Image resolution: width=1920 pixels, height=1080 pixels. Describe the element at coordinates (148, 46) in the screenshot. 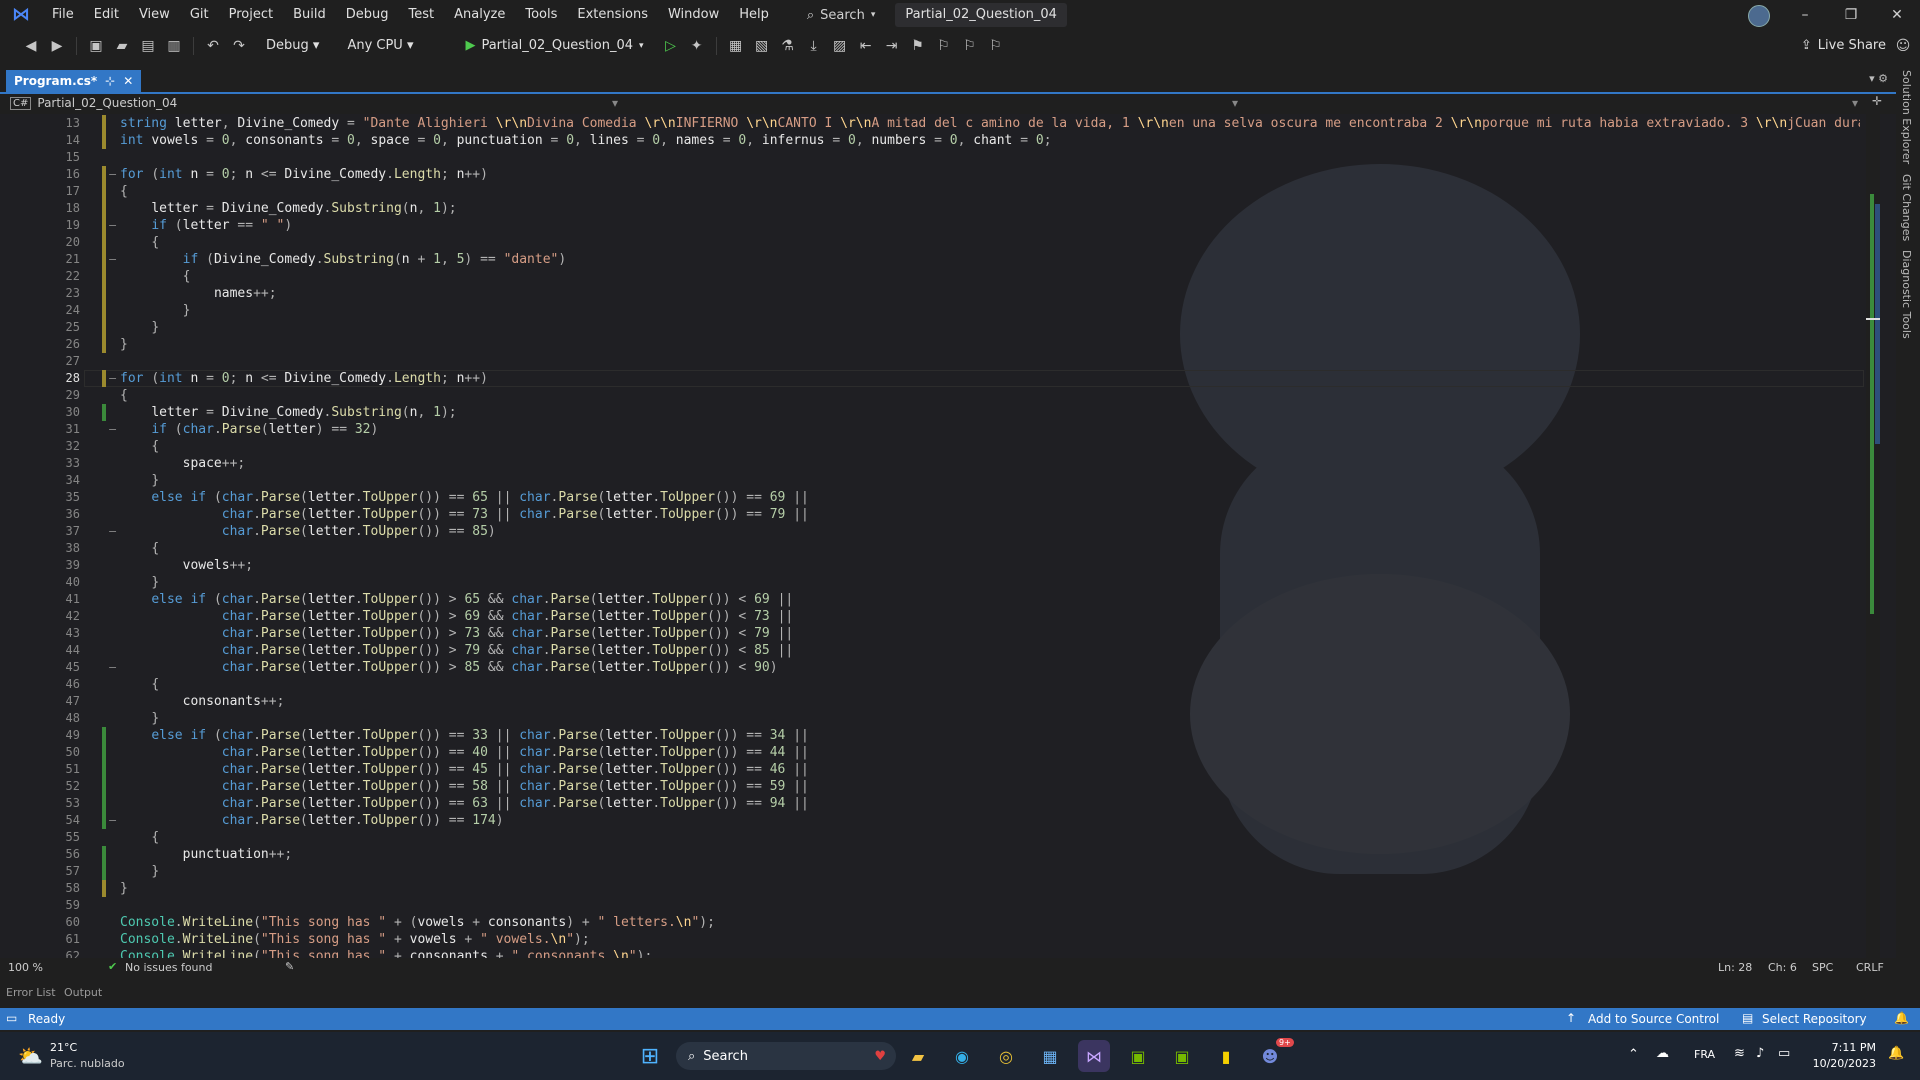

I see `save-icon: ▤` at that location.